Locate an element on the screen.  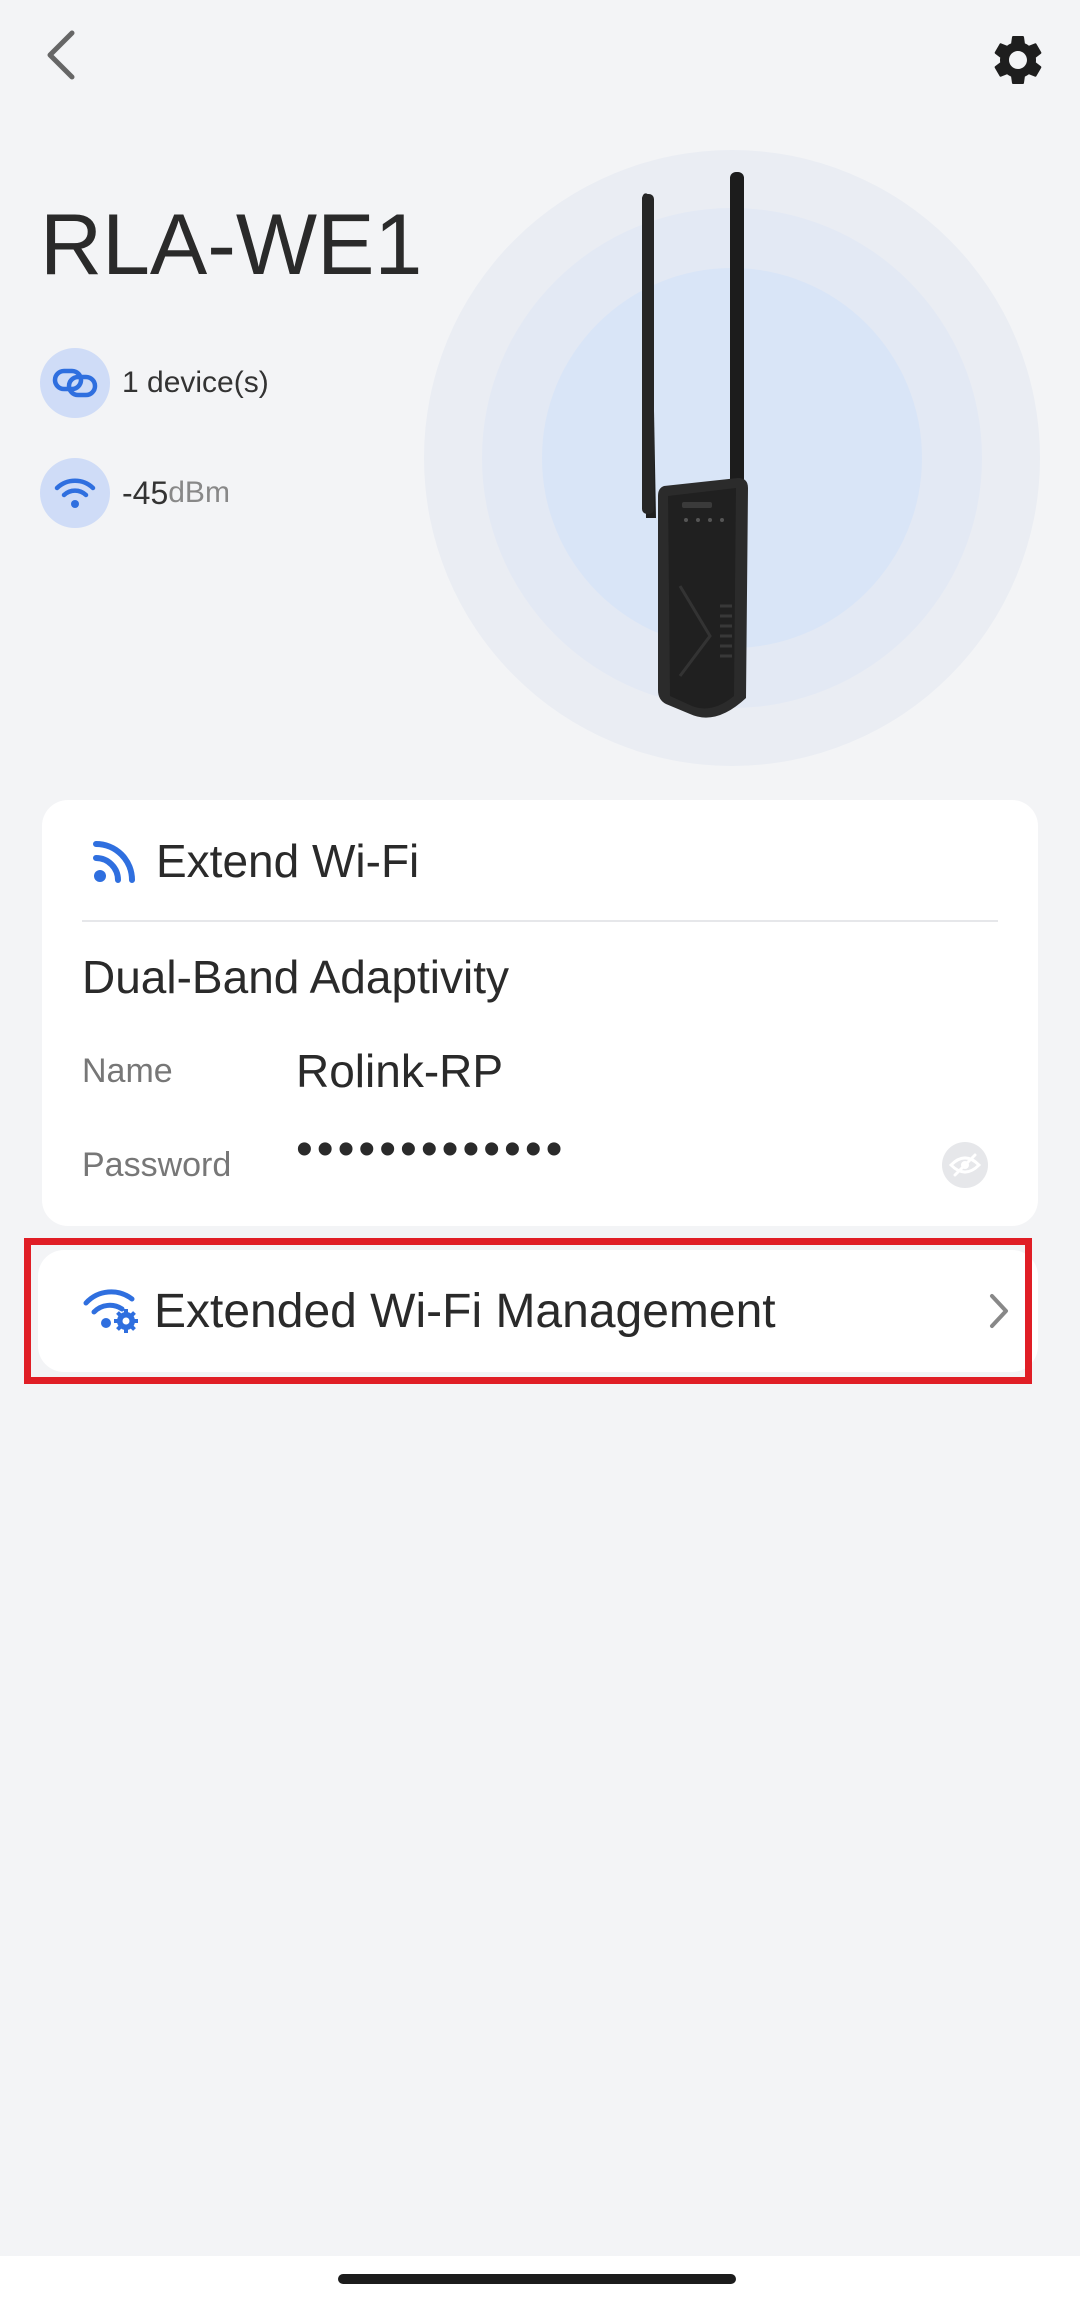
settings-button is located at coordinates (1018, 60).